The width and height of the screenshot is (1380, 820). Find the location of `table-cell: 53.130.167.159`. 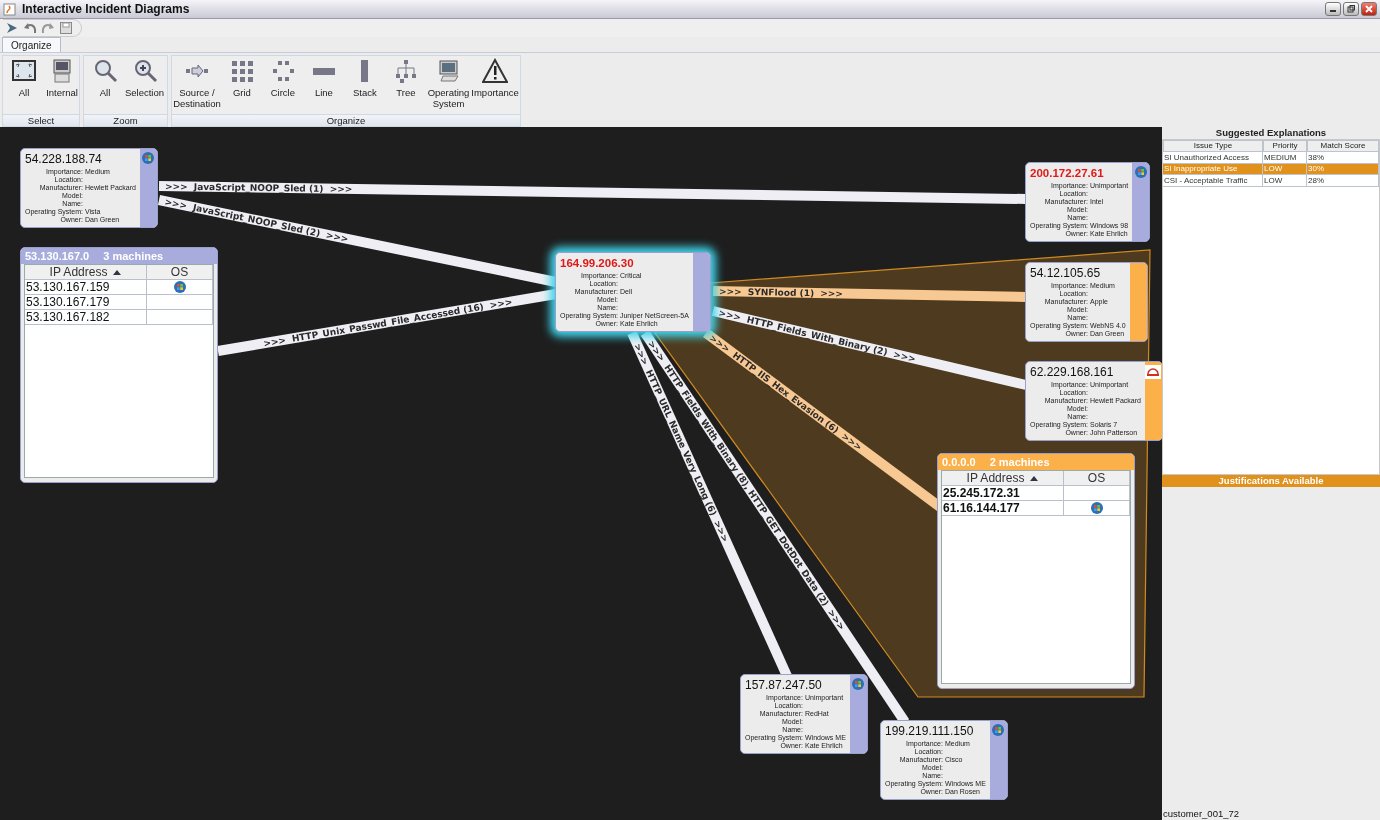

table-cell: 53.130.167.159 is located at coordinates (86, 287).